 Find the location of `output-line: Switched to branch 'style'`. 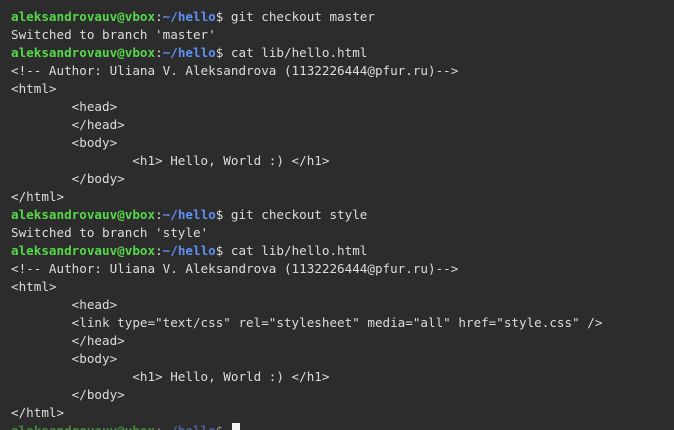

output-line: Switched to branch 'style' is located at coordinates (342, 233).